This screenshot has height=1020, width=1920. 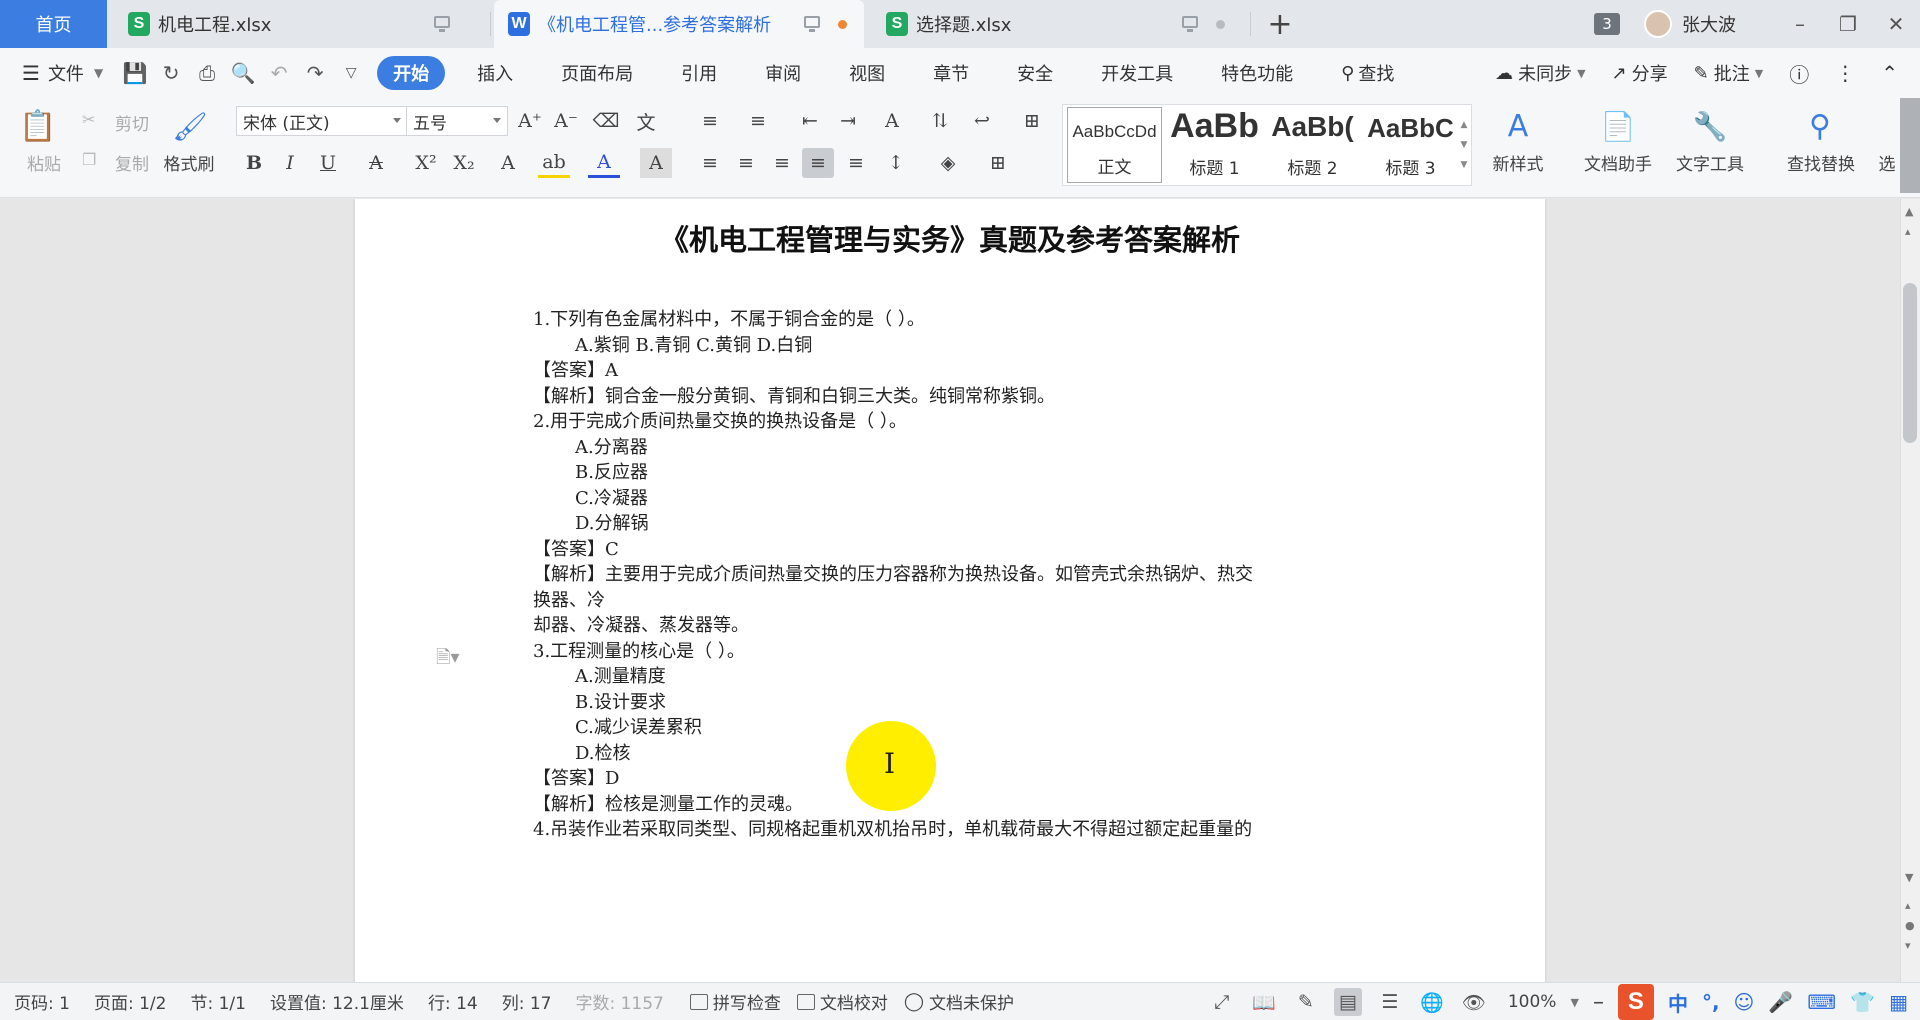 I want to click on page-number: 页码: 1, so click(x=42, y=1001).